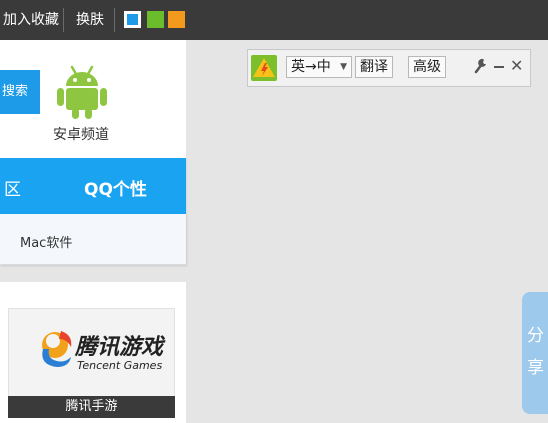  I want to click on chevron-down-icon: ▼, so click(343, 67).